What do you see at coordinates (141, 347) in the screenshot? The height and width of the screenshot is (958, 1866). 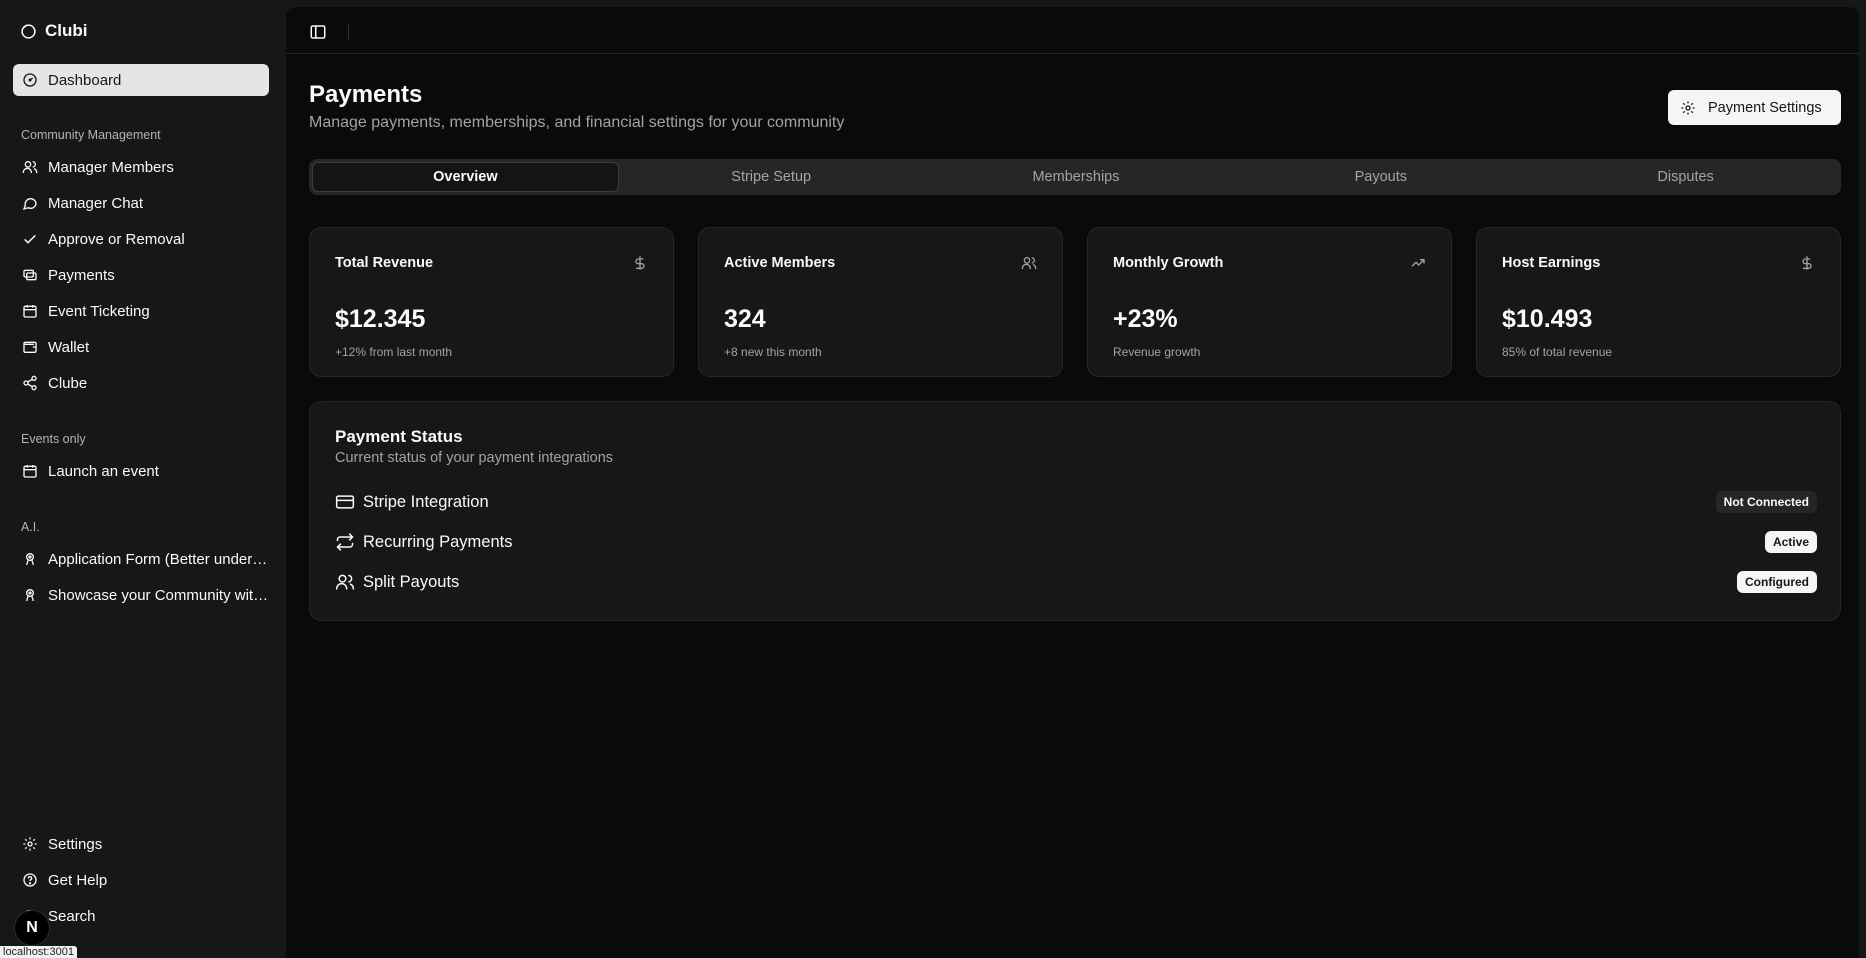 I see `sidebar-item-wallet: Wallet` at bounding box center [141, 347].